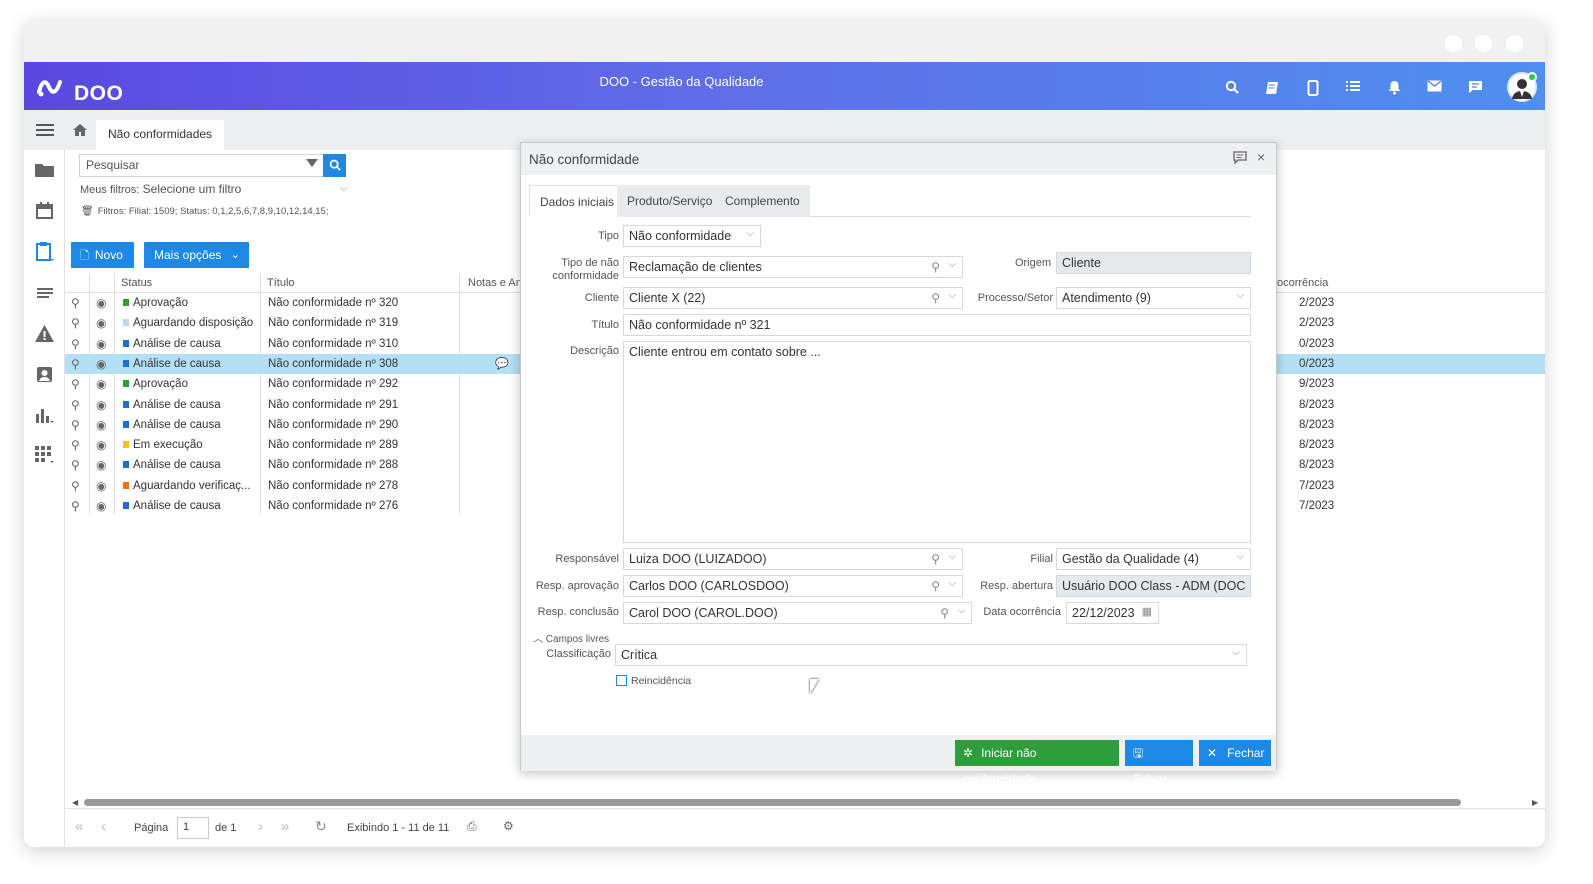 The width and height of the screenshot is (1593, 884). I want to click on classificacao-select: Crítica ⌵, so click(931, 655).